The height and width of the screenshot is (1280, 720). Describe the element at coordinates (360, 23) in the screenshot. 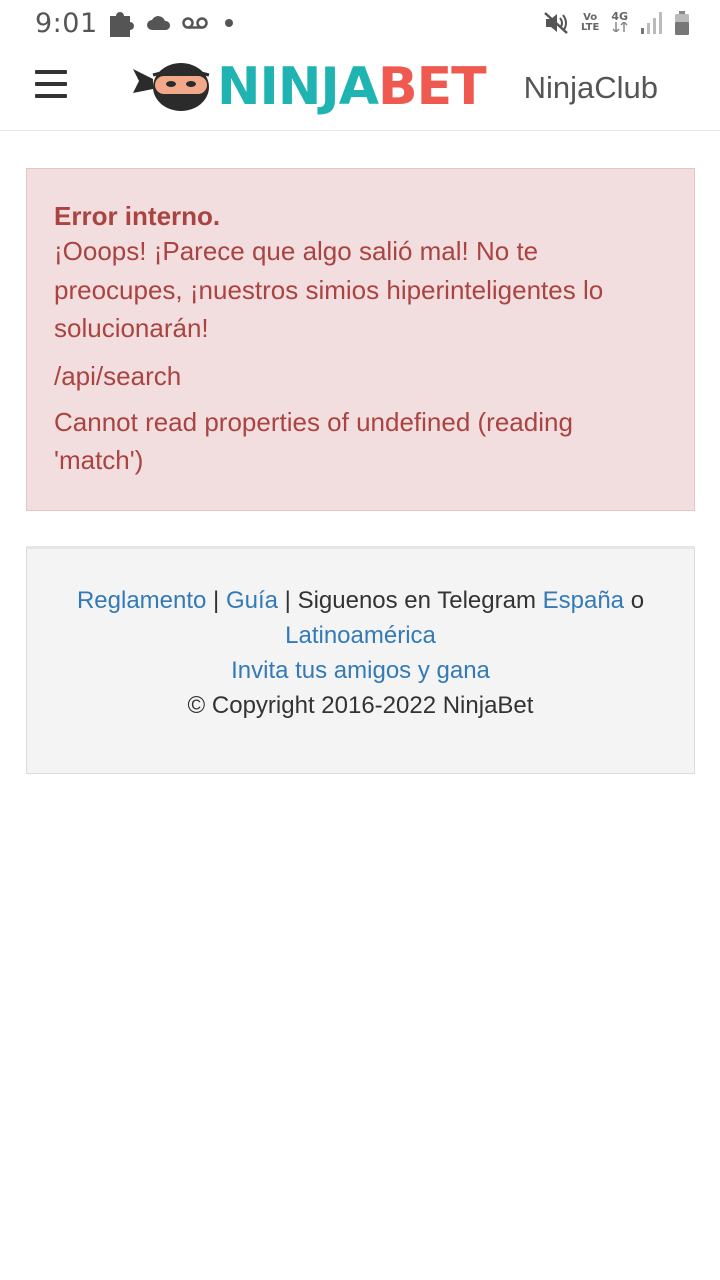

I see `status-bar: 9:01 Vo LTE 4G` at that location.